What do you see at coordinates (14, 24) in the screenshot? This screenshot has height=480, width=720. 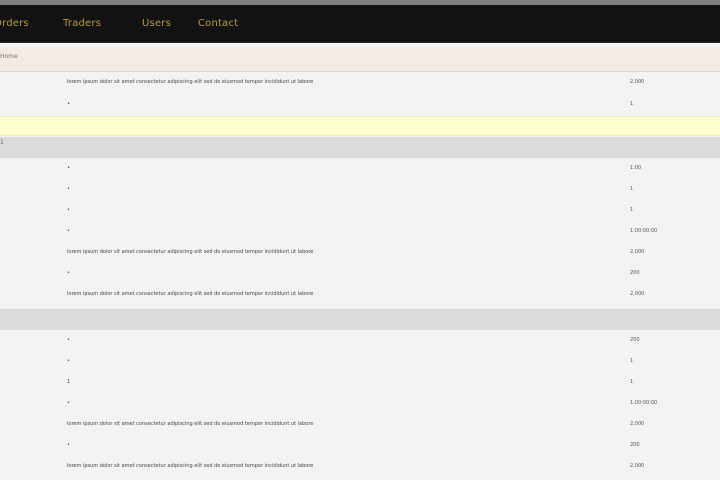 I see `nav-orders-link: Orders` at bounding box center [14, 24].